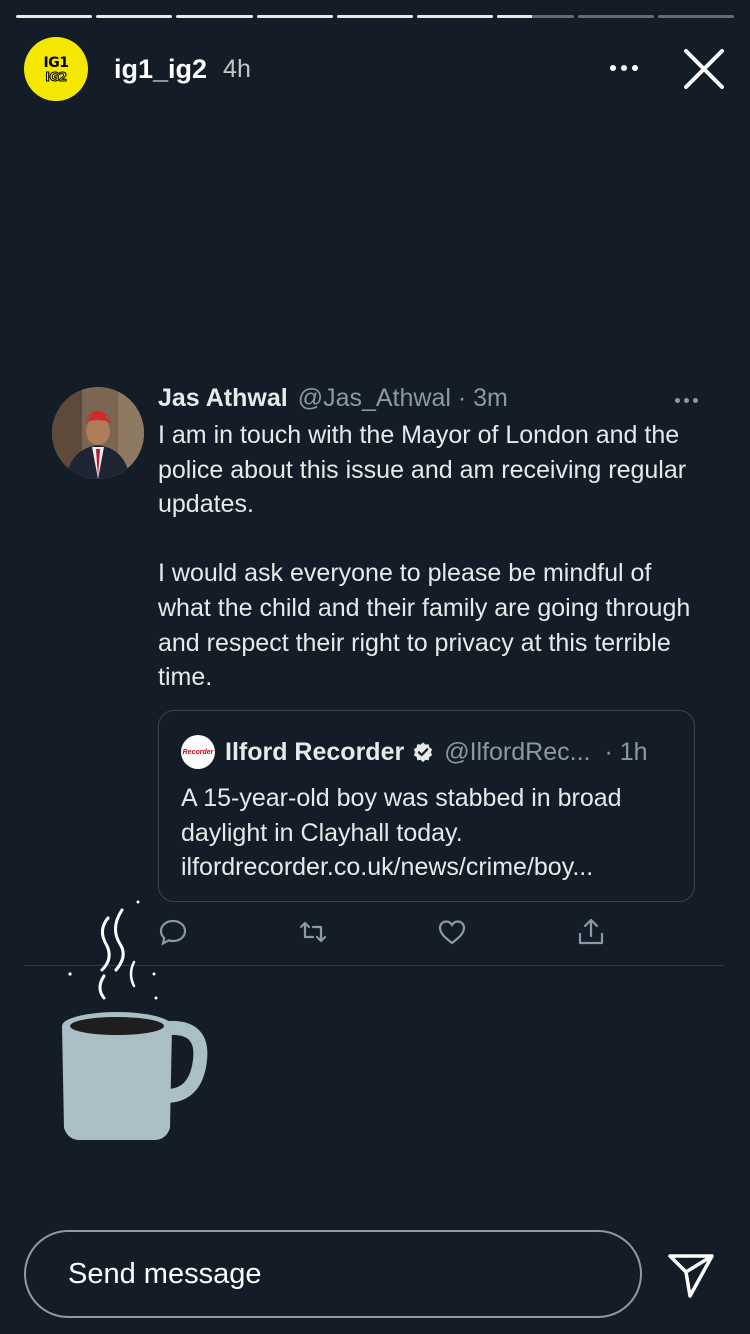  Describe the element at coordinates (626, 751) in the screenshot. I see `quoted-time: · 1h` at that location.